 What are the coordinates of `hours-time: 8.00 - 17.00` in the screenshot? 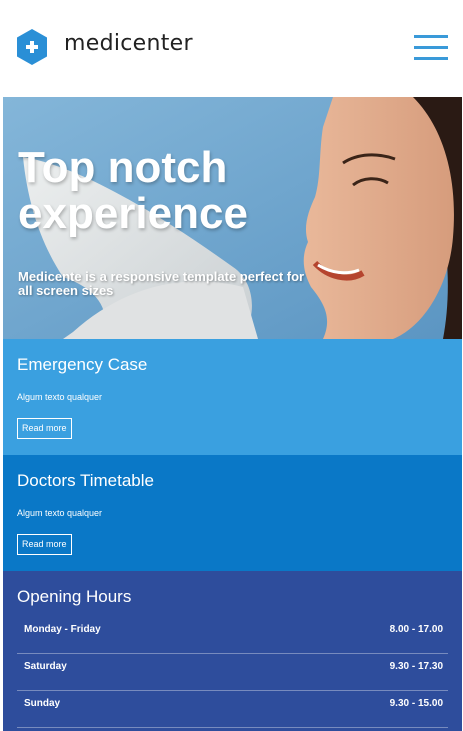 It's located at (416, 629).